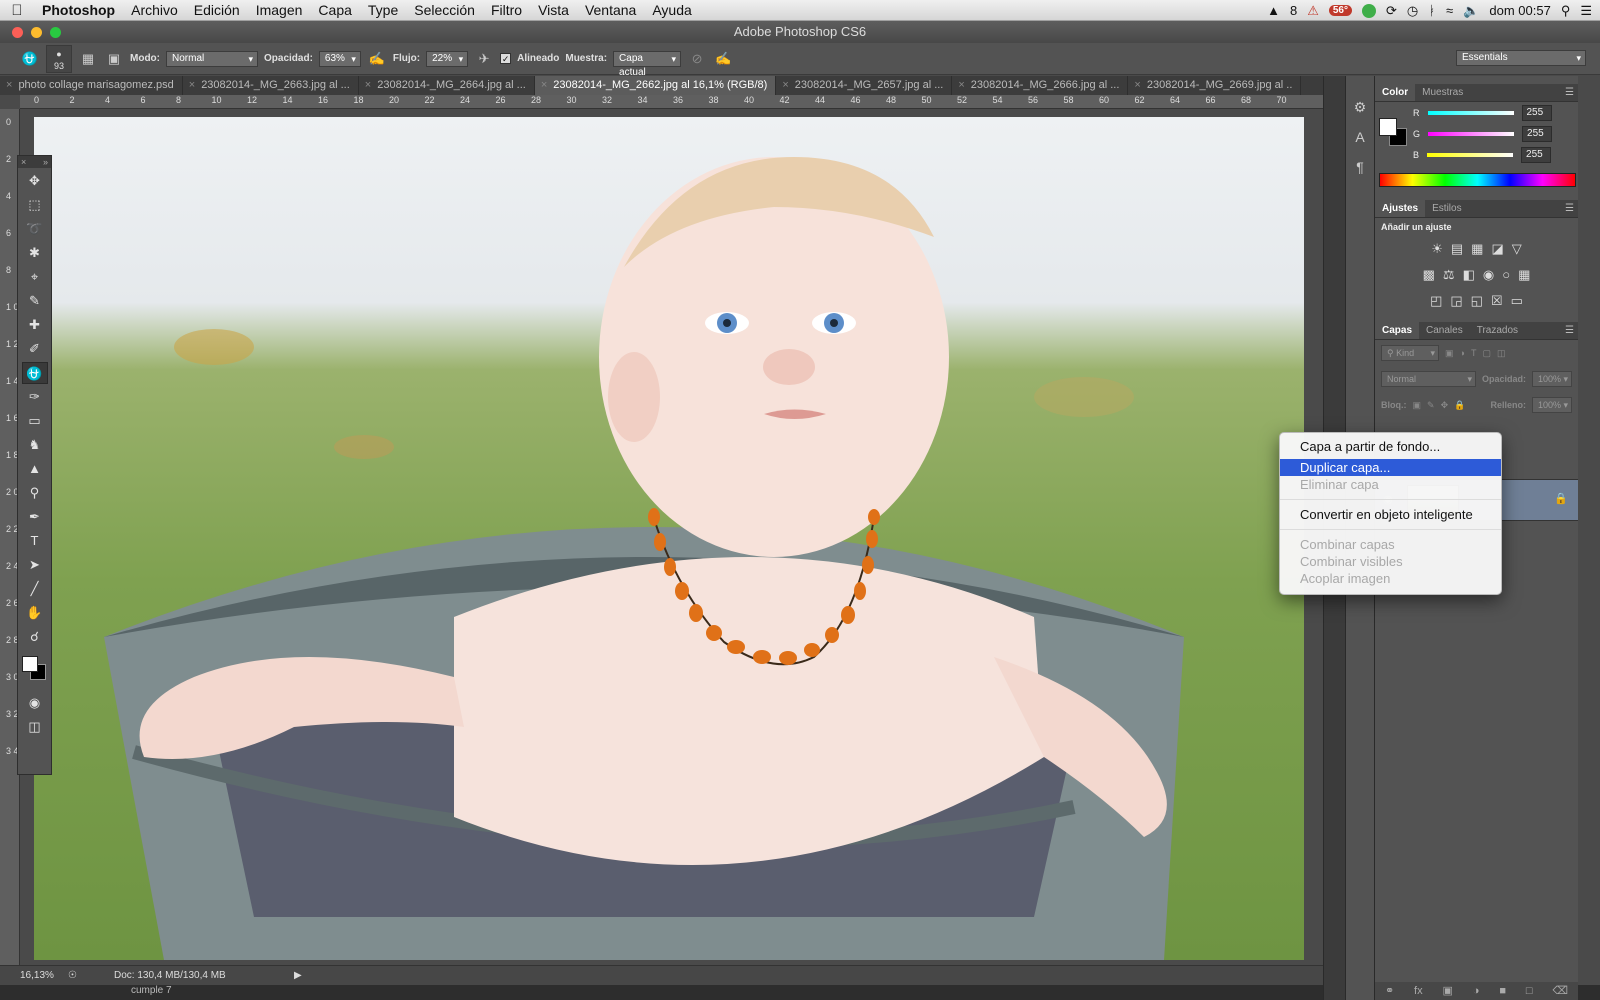  I want to click on menu-filtro: Filtro, so click(506, 10).